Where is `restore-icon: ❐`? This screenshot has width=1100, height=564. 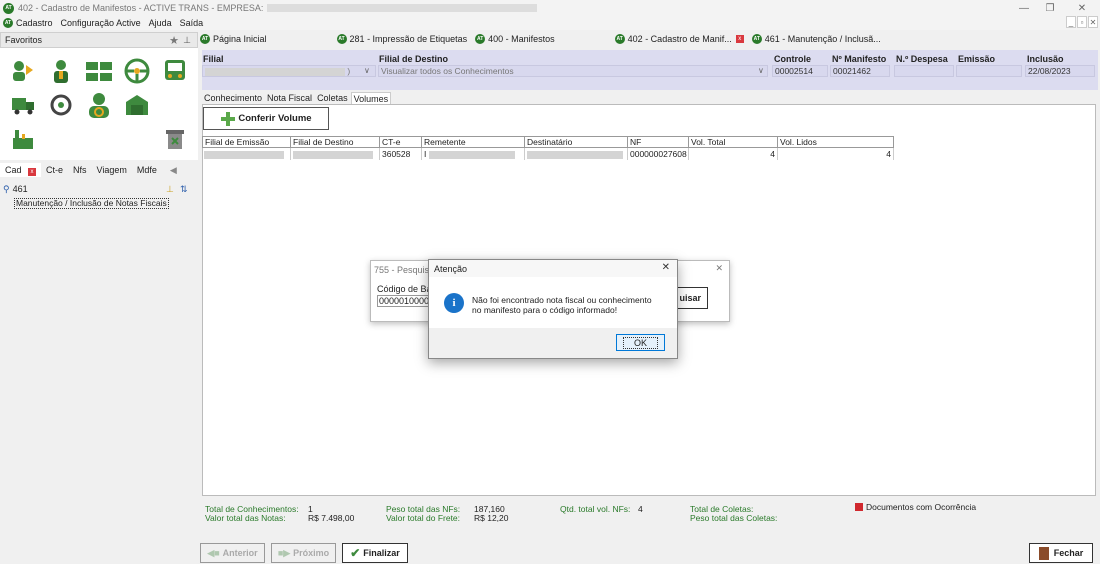 restore-icon: ❐ is located at coordinates (1050, 8).